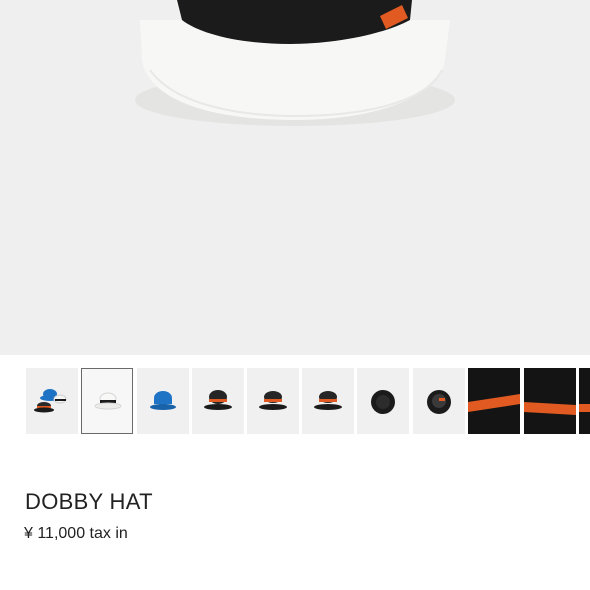  Describe the element at coordinates (89, 501) in the screenshot. I see `product-title: DOBBY HAT` at that location.